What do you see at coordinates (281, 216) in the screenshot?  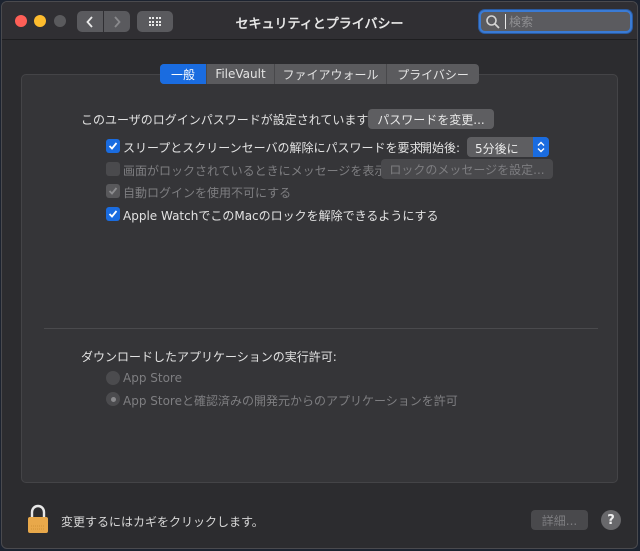 I see `apple-watch-label: Apple WatchでこのMacのロックを解除できるようにする` at bounding box center [281, 216].